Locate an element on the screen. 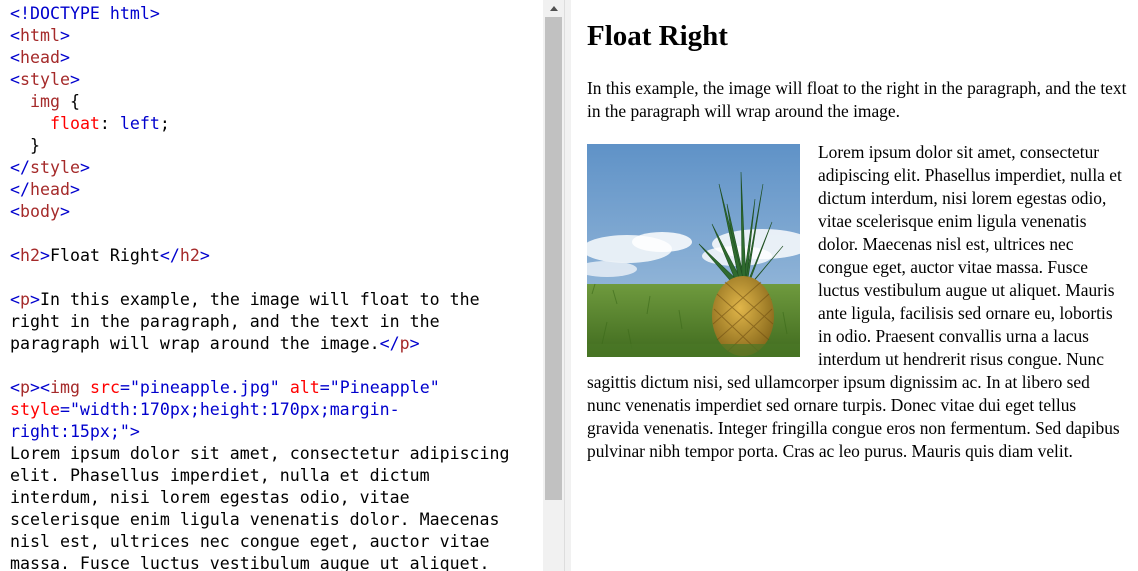  triangle-up-icon is located at coordinates (553, 8).